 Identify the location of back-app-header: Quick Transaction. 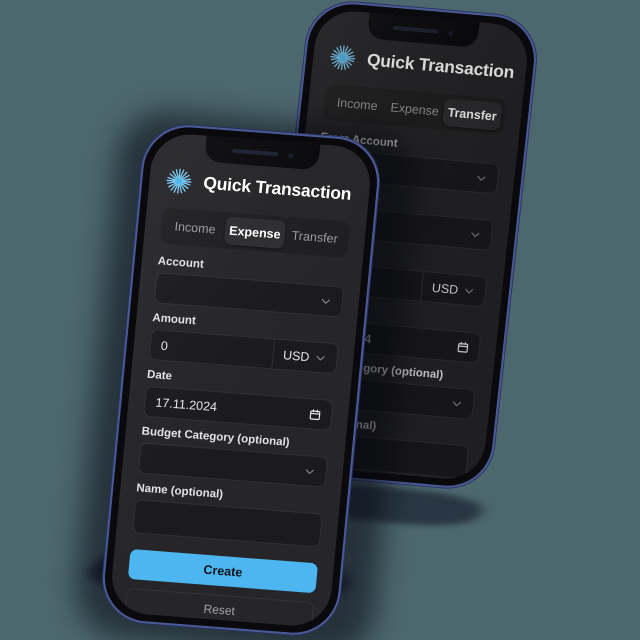
(421, 64).